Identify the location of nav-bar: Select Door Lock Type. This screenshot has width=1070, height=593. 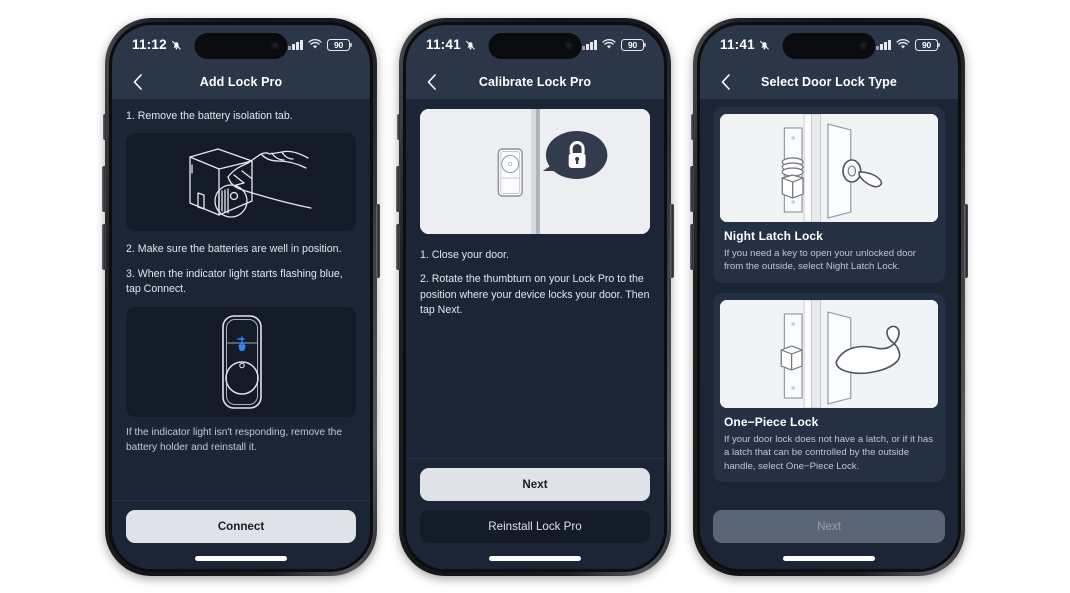
(829, 82).